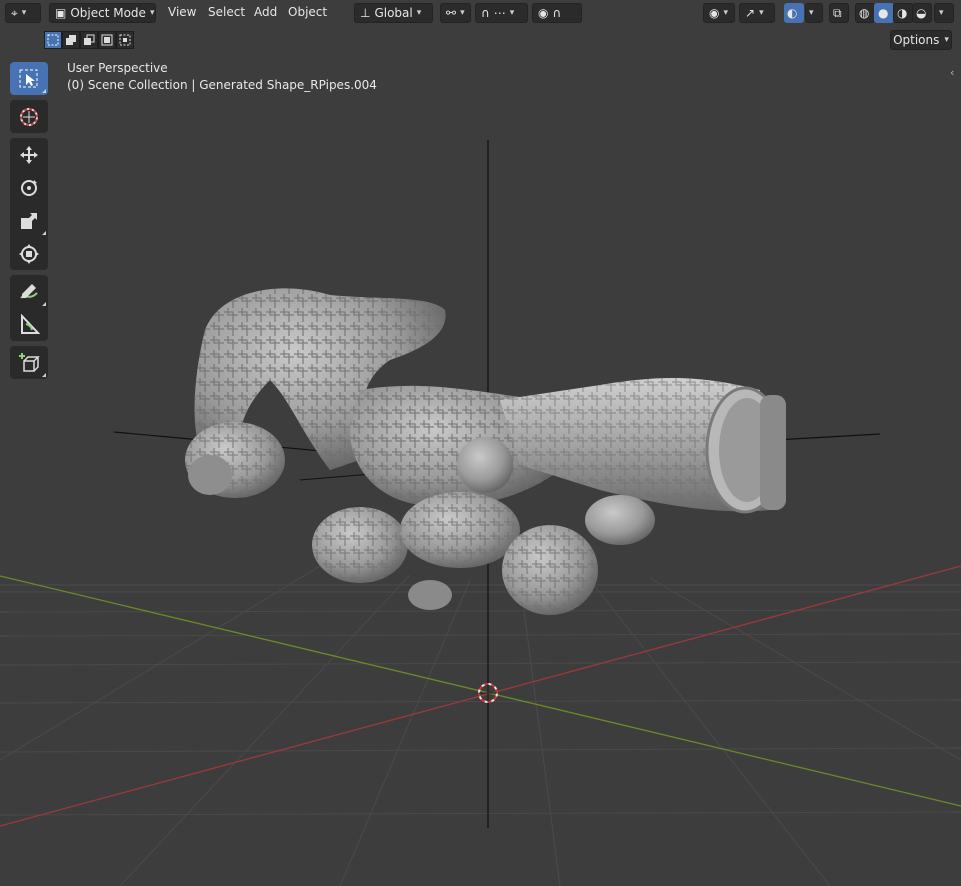 This screenshot has width=961, height=886. I want to click on select-subtract-icon, so click(89, 40).